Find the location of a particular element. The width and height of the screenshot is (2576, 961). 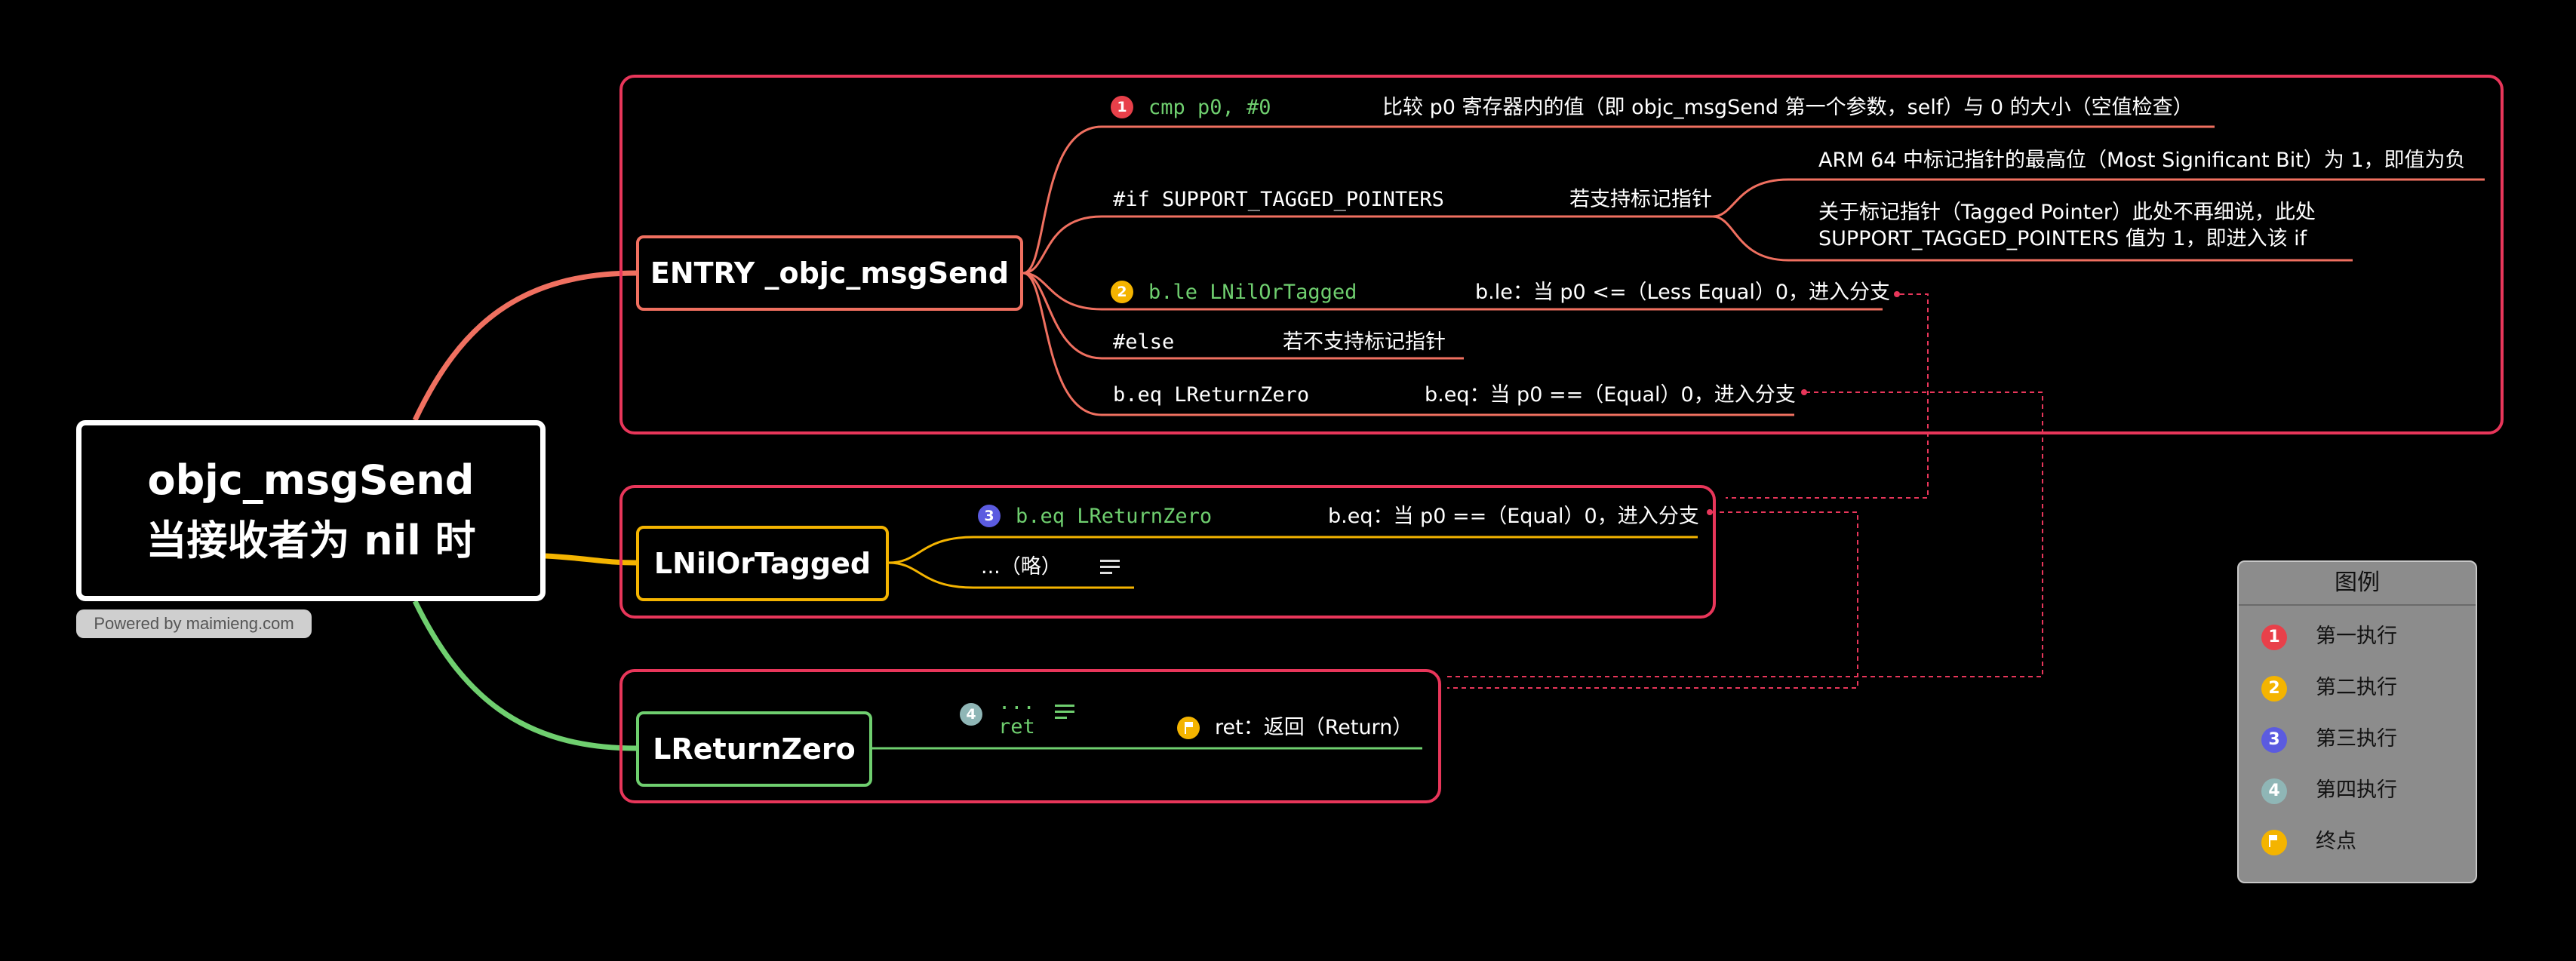

legend-item: 1 第一执行 is located at coordinates (2359, 636).